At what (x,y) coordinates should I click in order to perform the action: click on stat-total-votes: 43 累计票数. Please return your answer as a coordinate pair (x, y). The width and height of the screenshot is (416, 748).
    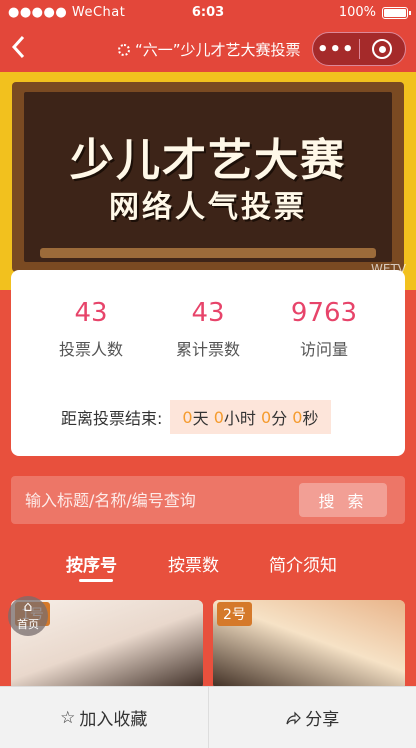
    Looking at the image, I should click on (208, 329).